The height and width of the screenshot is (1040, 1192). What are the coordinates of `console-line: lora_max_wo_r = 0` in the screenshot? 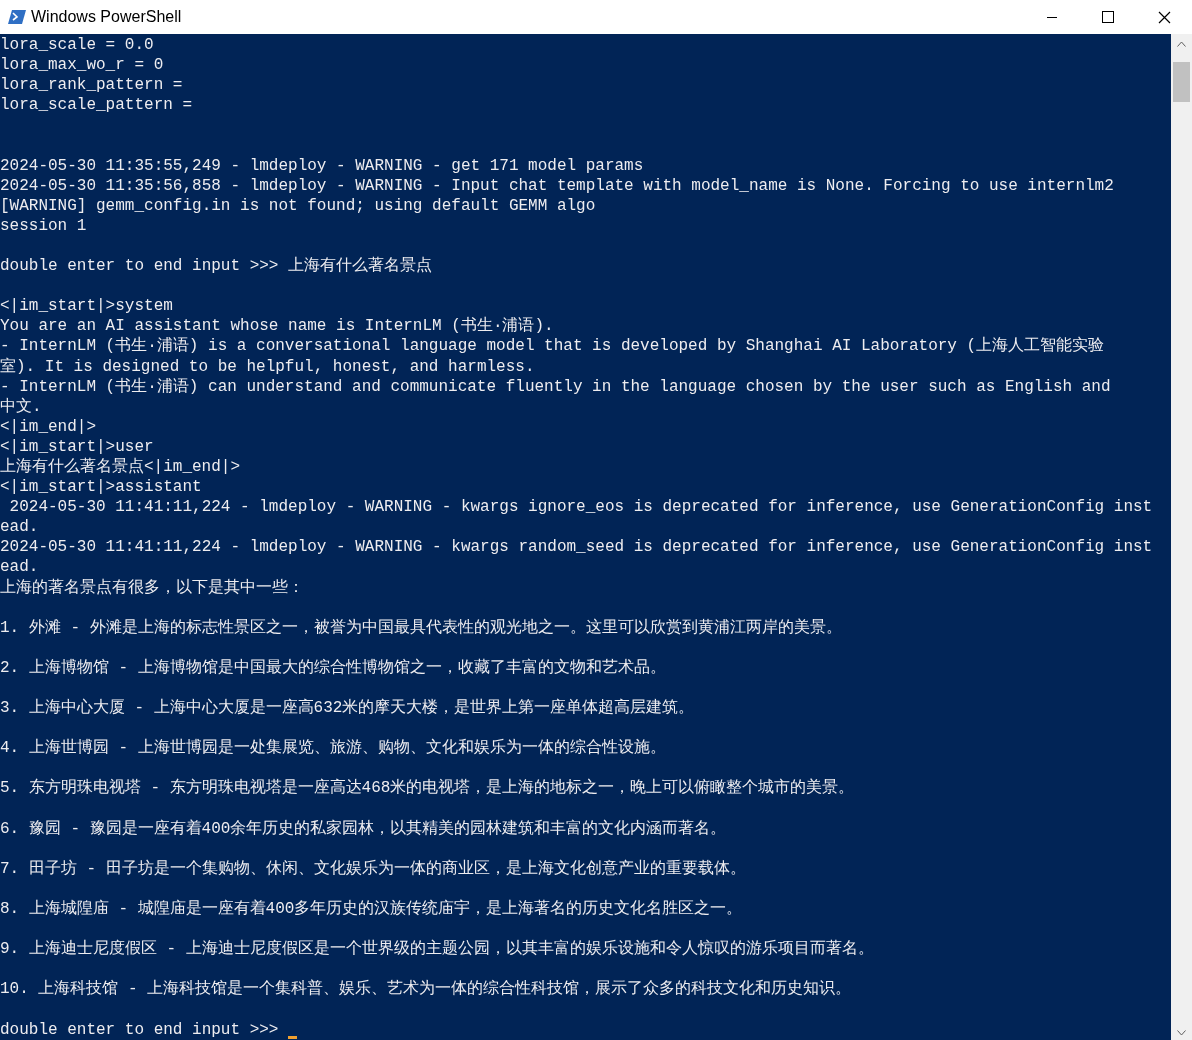 It's located at (82, 65).